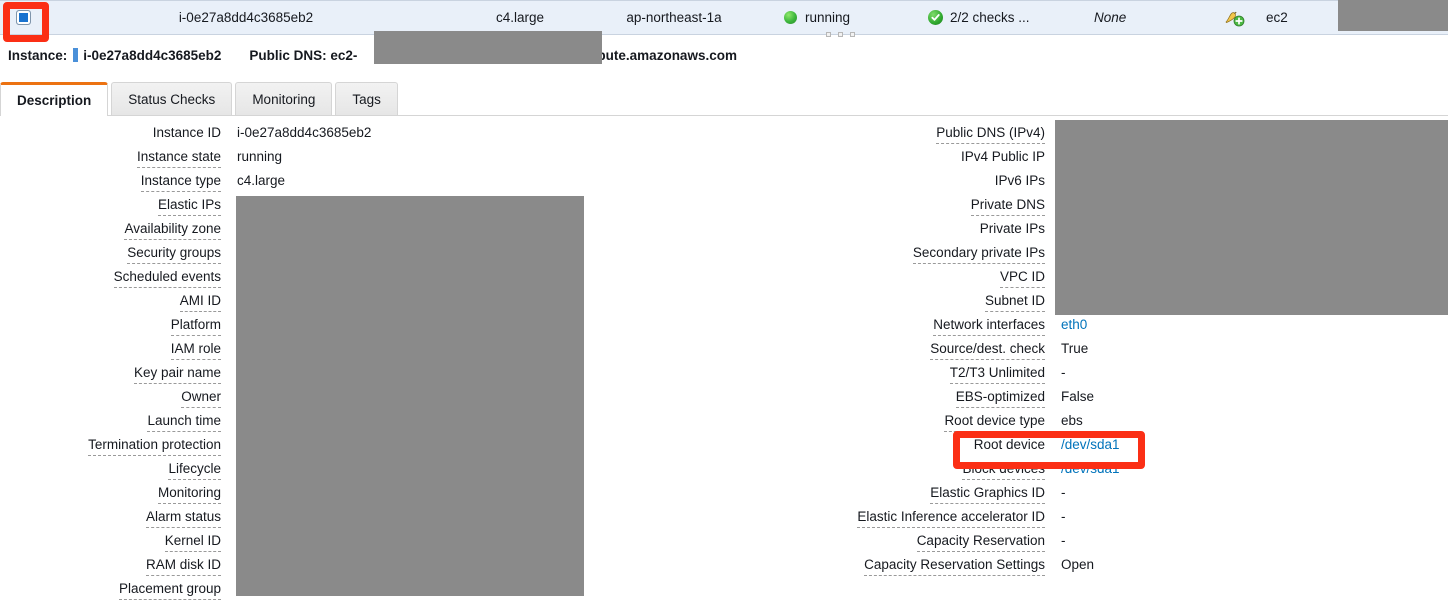  Describe the element at coordinates (38, 55) in the screenshot. I see `summary-instance-label: Instance:` at that location.